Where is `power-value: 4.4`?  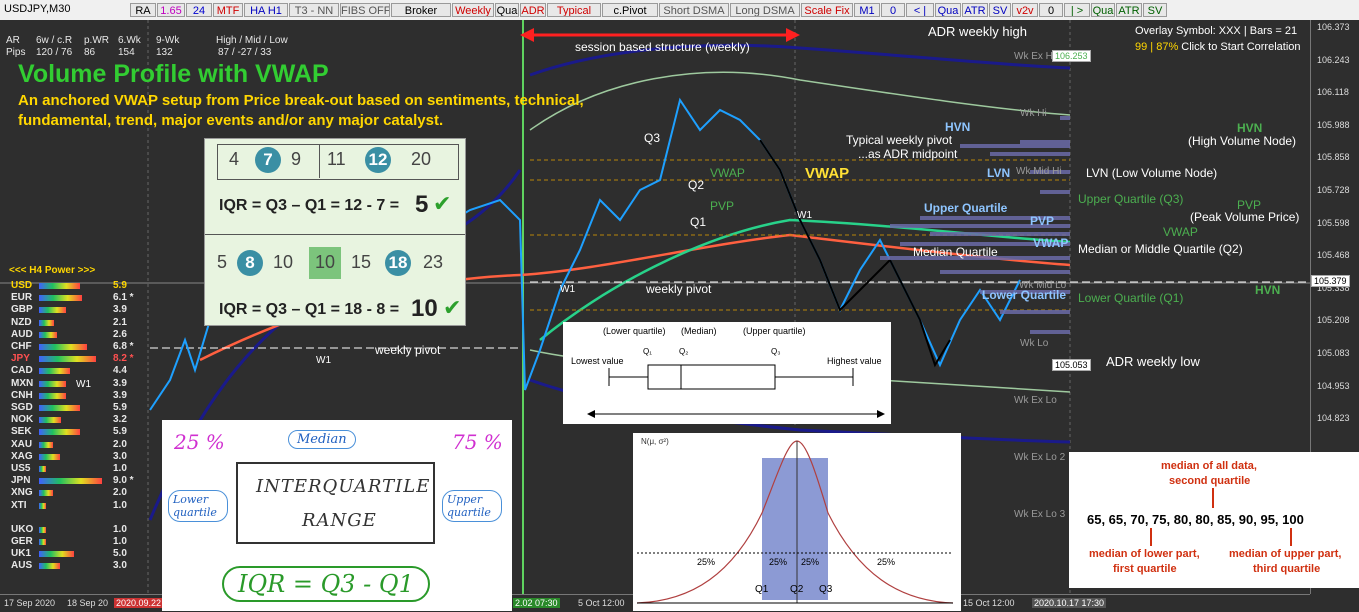
power-value: 4.4 is located at coordinates (120, 371).